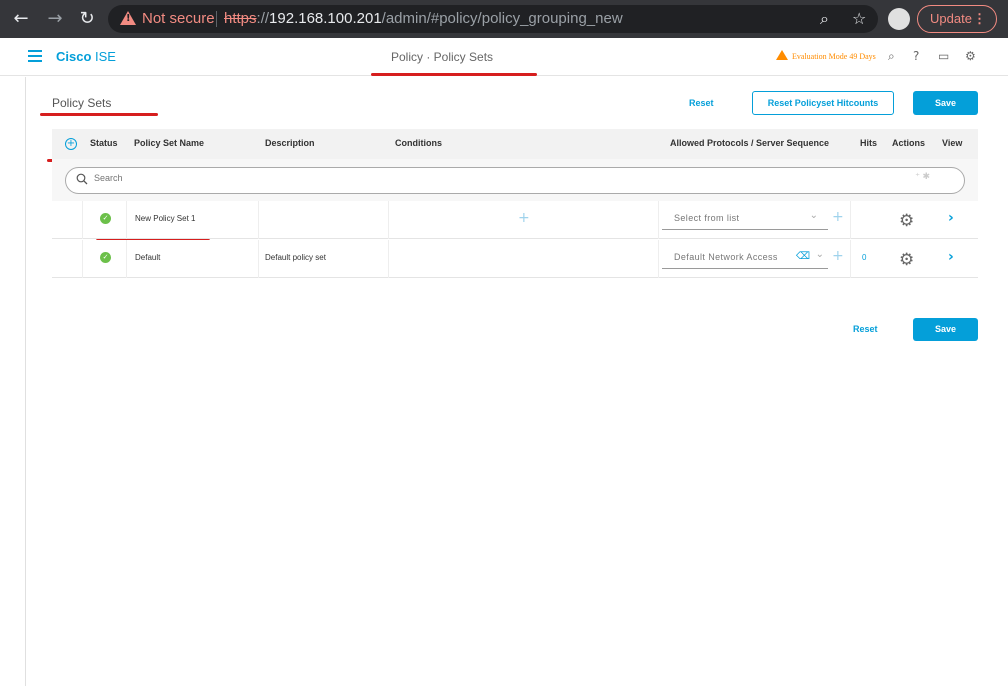 Image resolution: width=1008 pixels, height=686 pixels. What do you see at coordinates (524, 218) in the screenshot?
I see `add-condition-icon: +` at bounding box center [524, 218].